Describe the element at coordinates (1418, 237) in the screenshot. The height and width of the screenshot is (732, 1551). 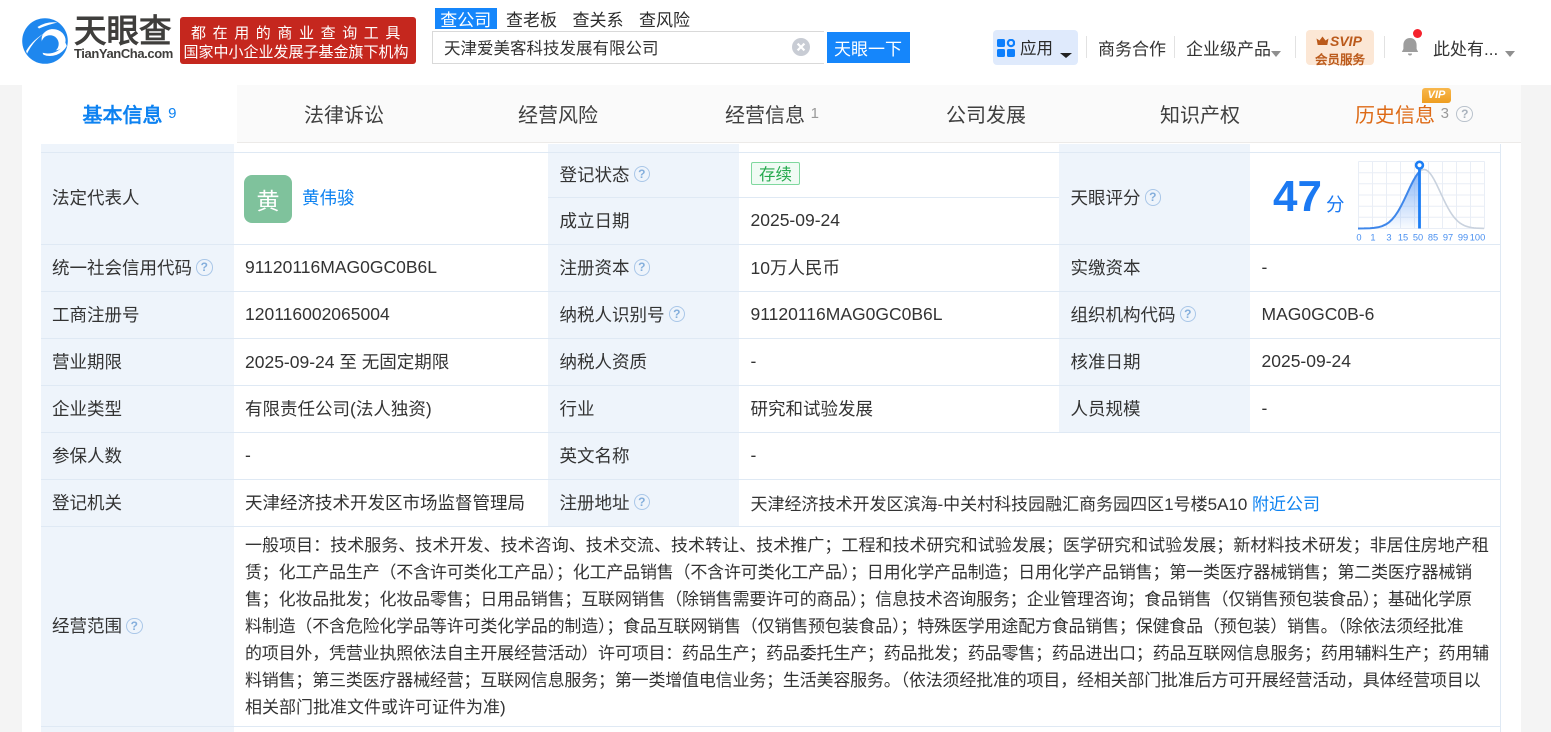
I see `svg-text: 50` at that location.